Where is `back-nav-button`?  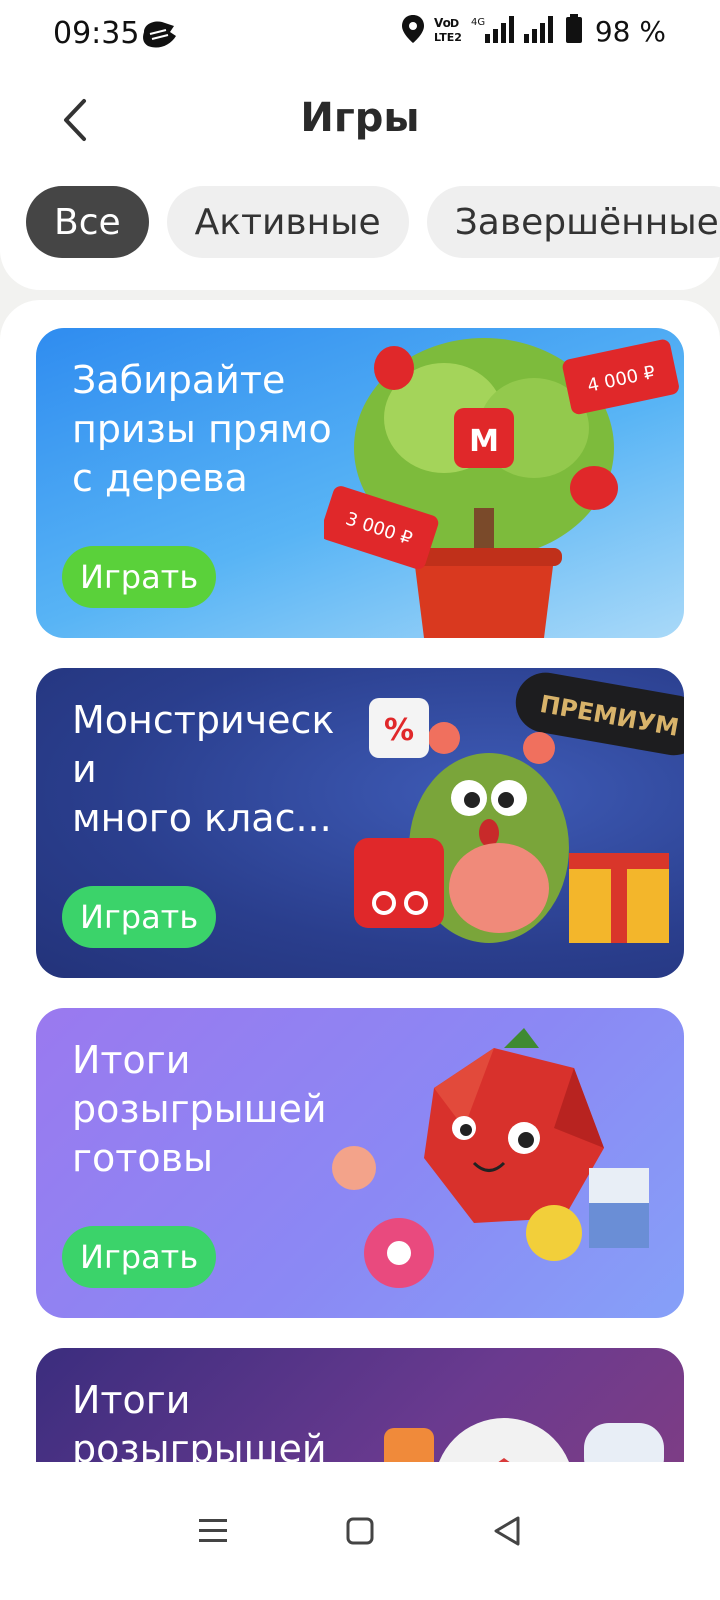
back-nav-button is located at coordinates (507, 1531).